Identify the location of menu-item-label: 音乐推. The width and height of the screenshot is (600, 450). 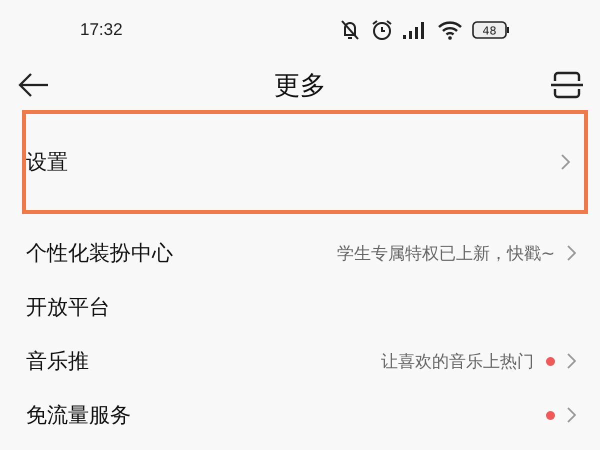
(57, 361).